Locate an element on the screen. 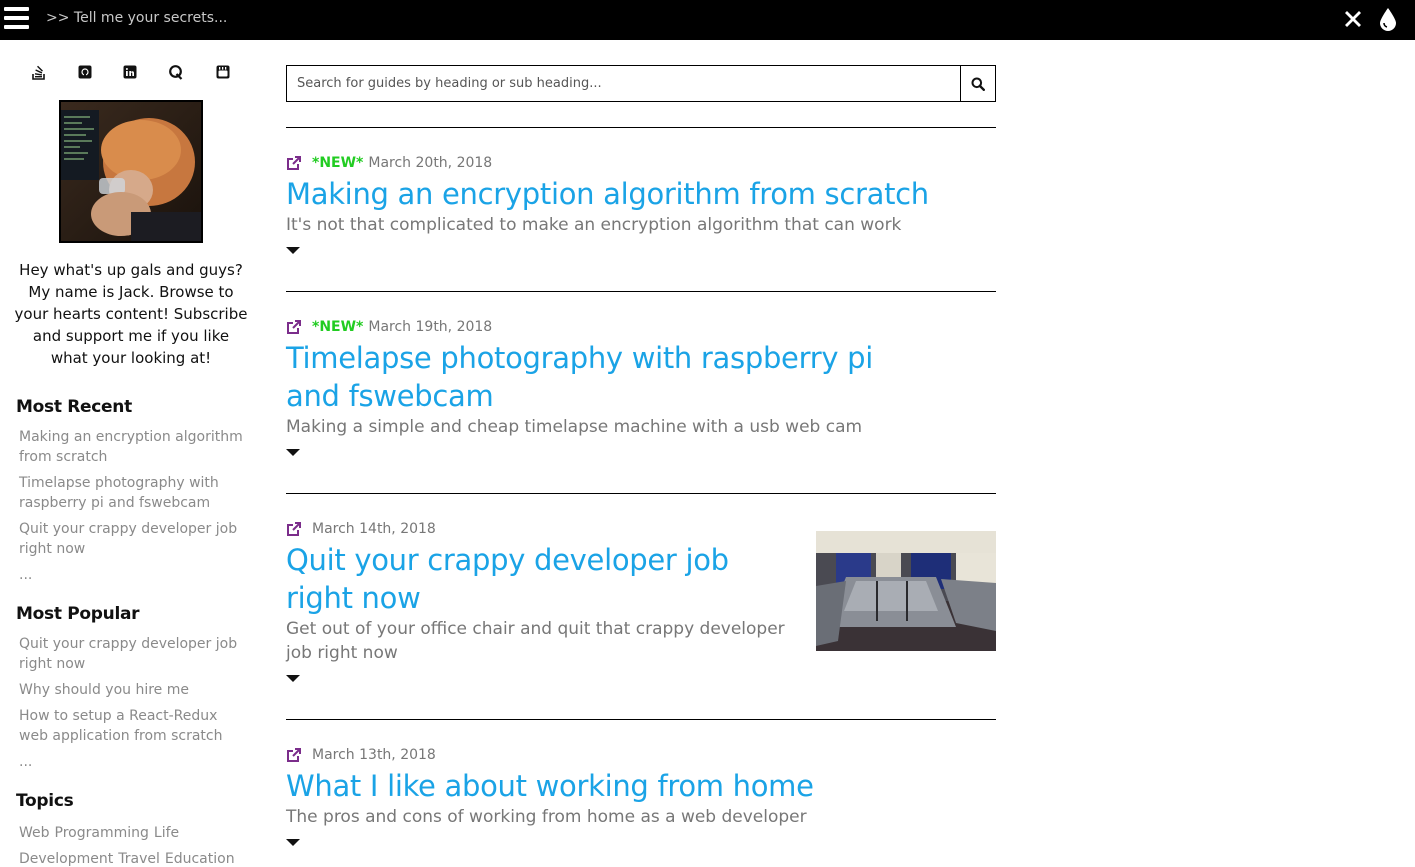  topic-tag: Travel is located at coordinates (139, 856).